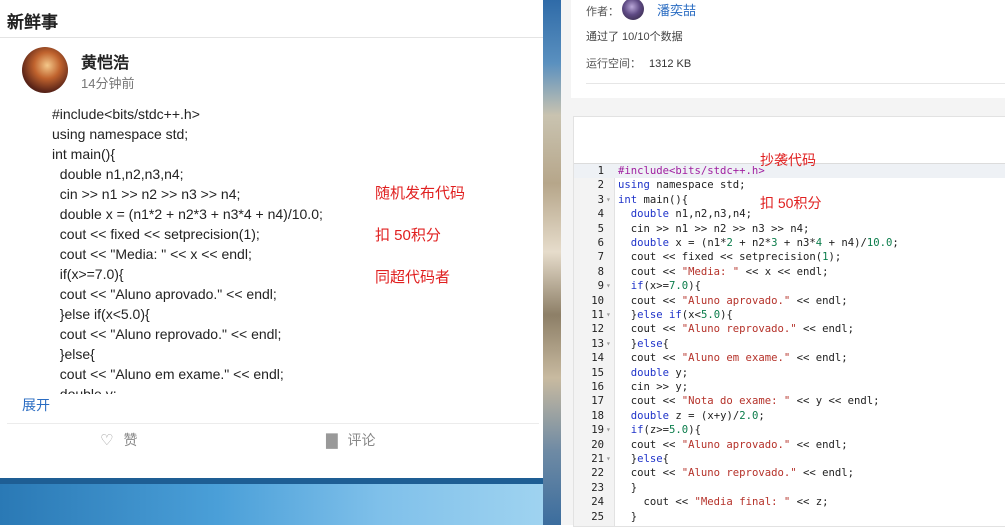 Image resolution: width=1005 pixels, height=527 pixels. Describe the element at coordinates (752, 243) in the screenshot. I see `code-token: + n2*` at that location.